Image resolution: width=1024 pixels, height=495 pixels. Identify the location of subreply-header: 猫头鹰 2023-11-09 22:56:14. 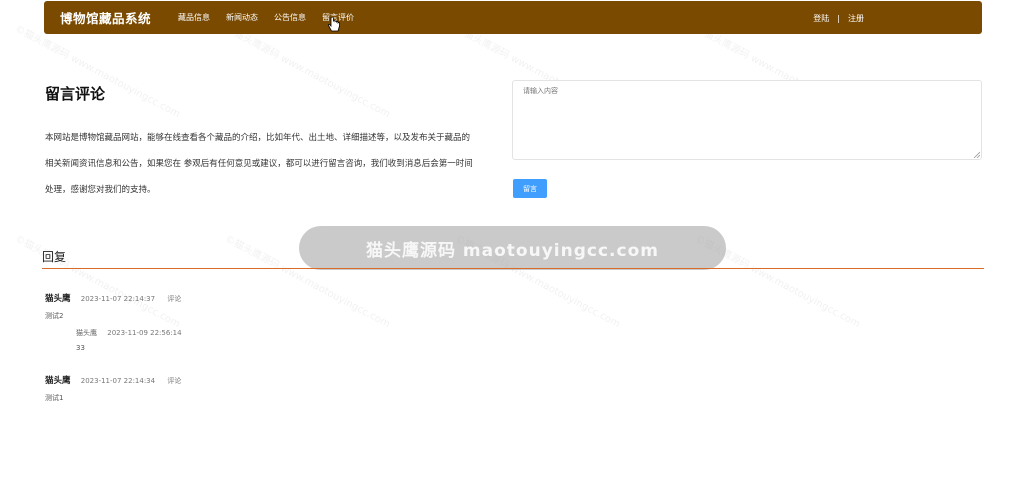
(129, 333).